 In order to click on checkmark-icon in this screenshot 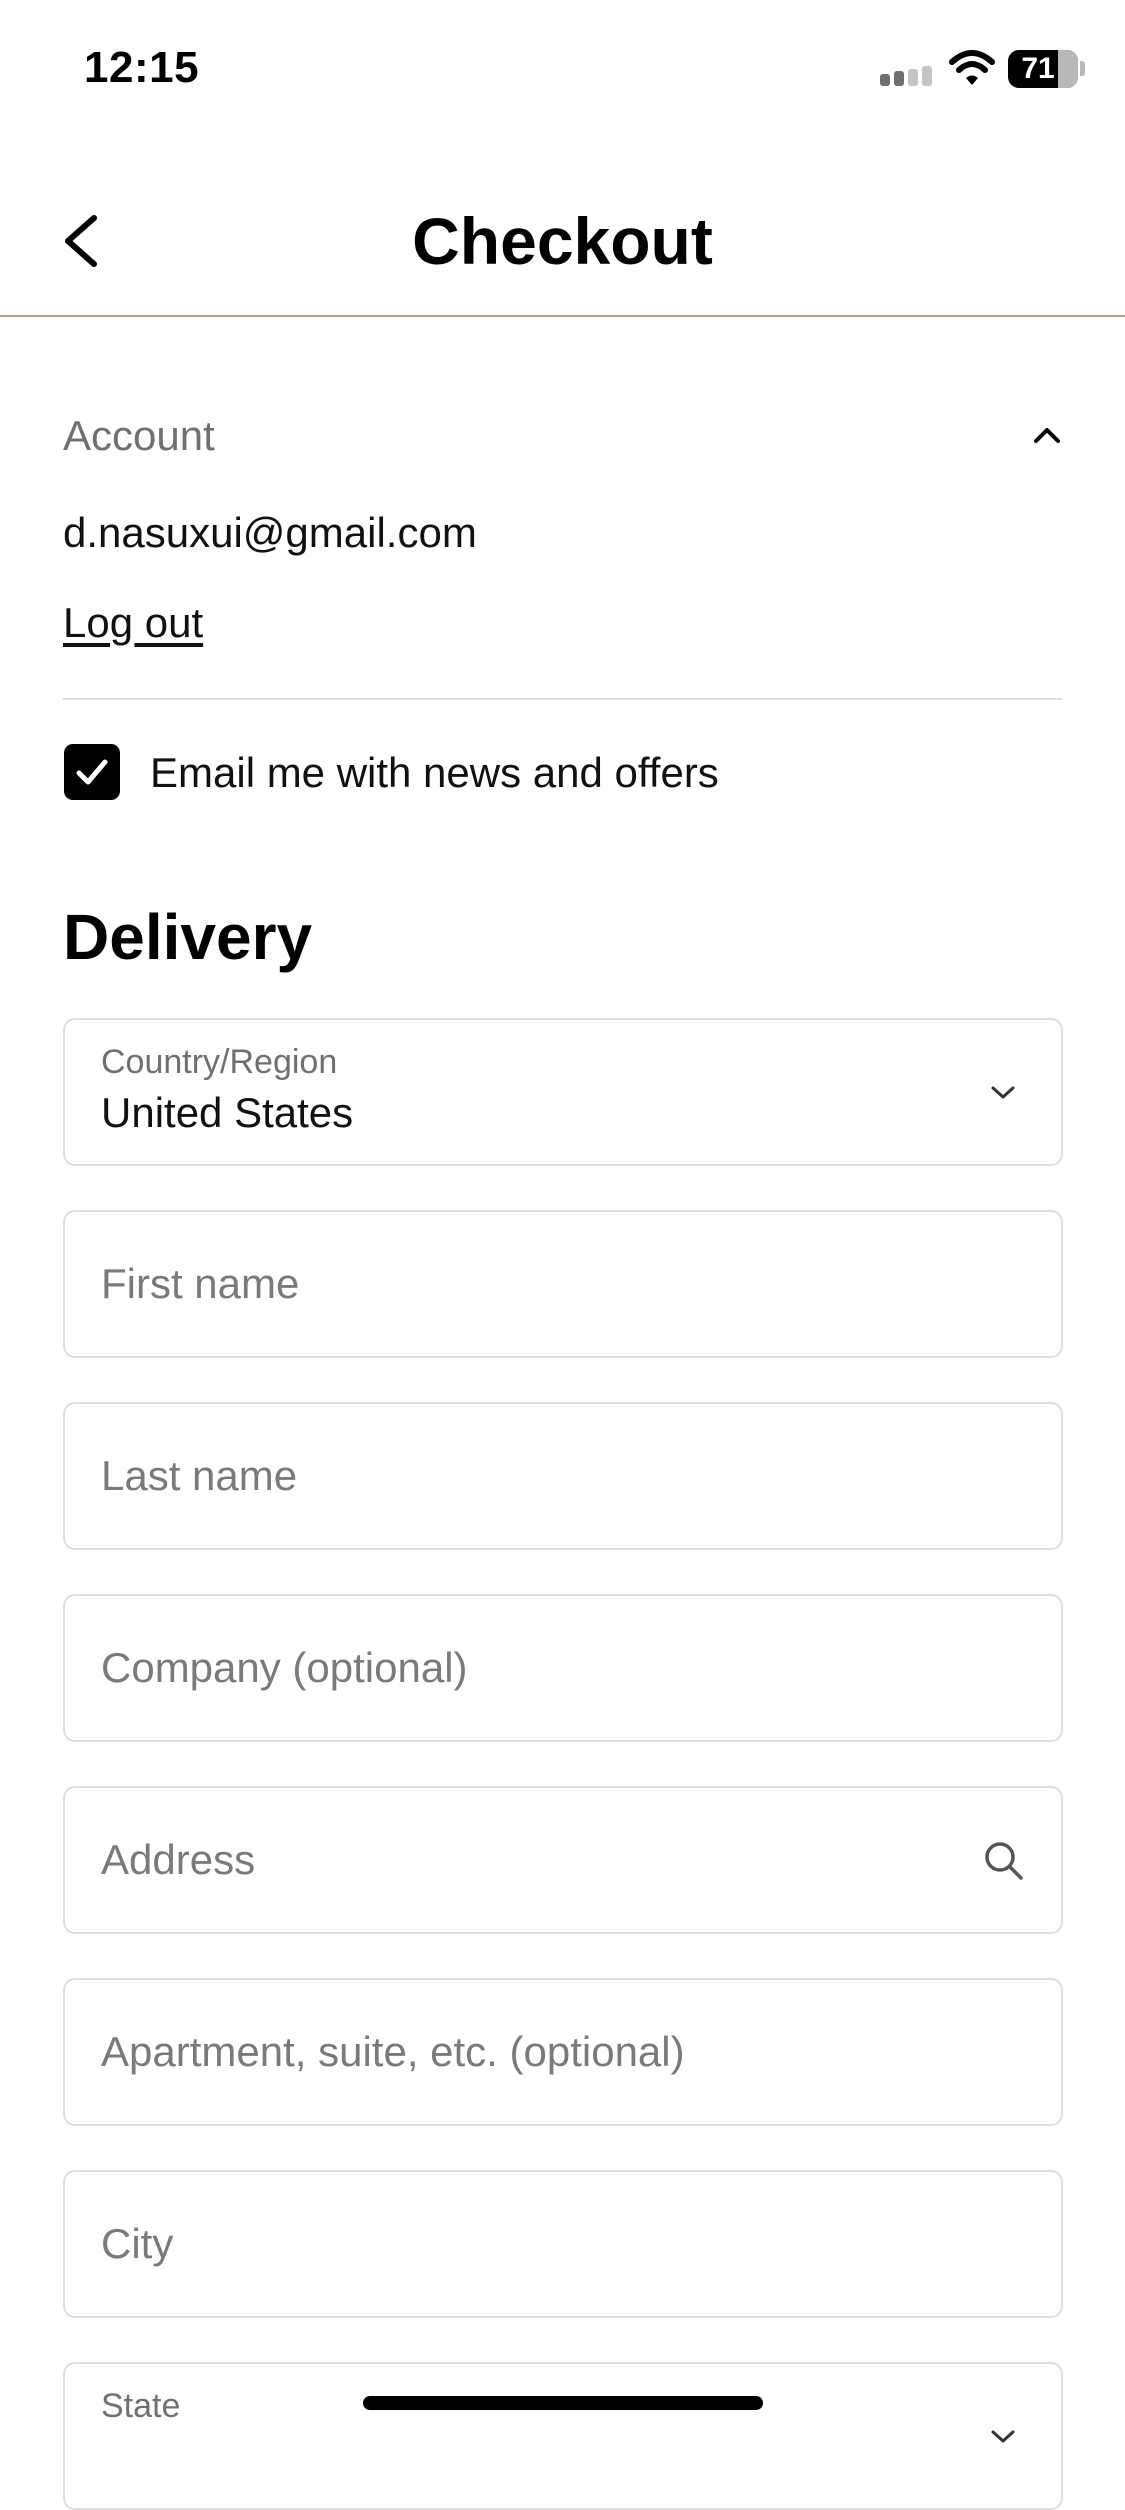, I will do `click(92, 772)`.